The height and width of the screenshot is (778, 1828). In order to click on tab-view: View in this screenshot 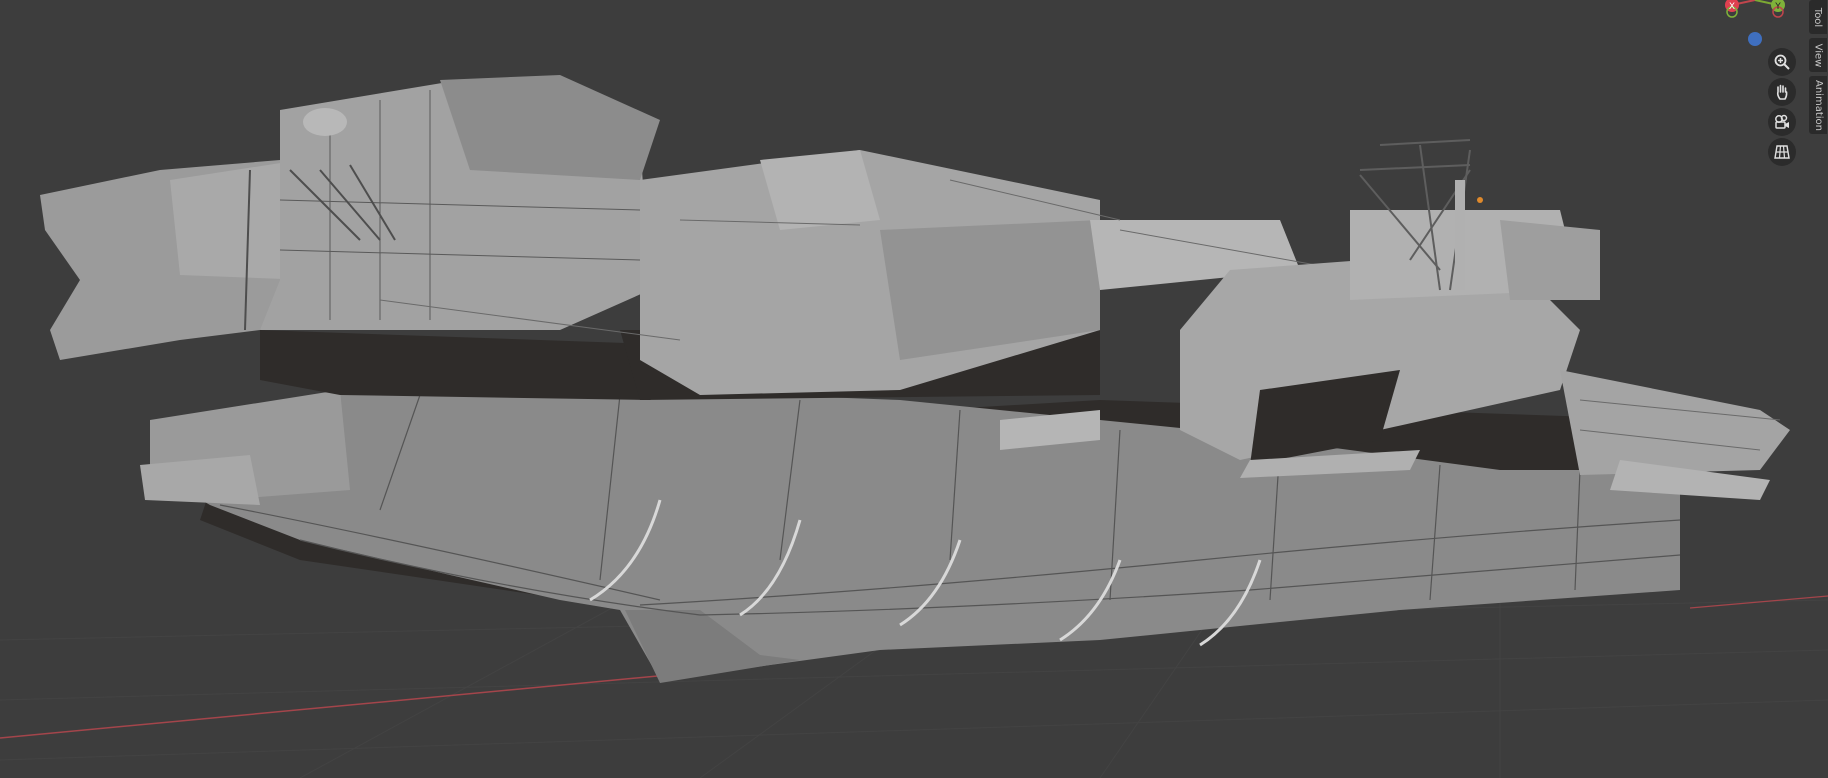, I will do `click(1818, 55)`.